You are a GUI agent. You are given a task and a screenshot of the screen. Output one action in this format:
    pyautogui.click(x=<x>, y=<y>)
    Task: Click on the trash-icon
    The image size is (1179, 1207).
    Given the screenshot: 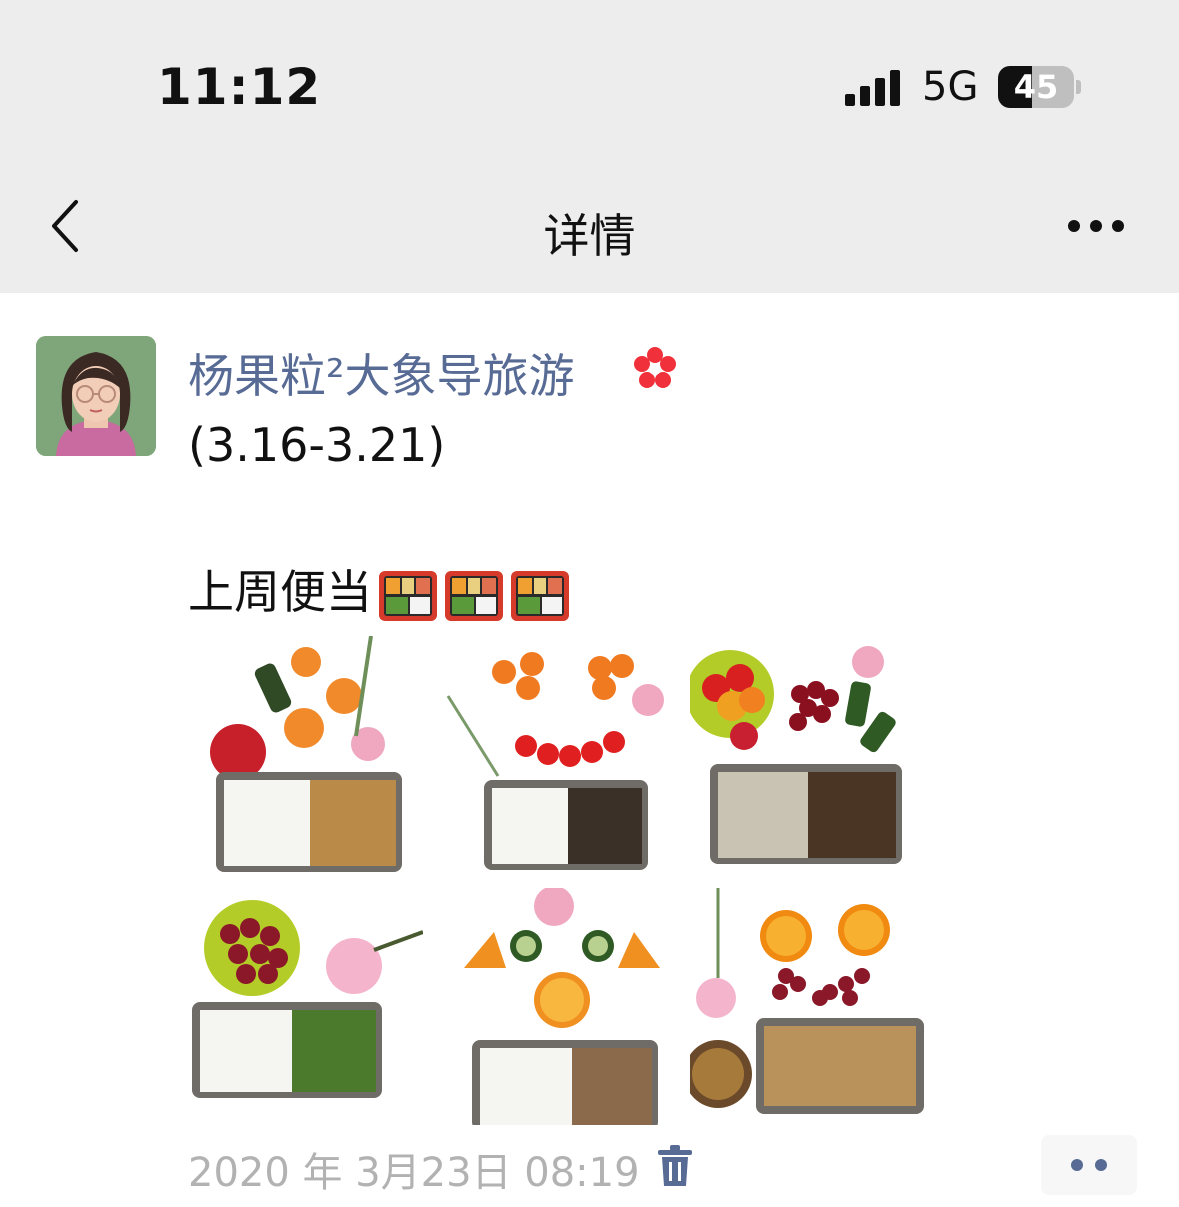 What is the action you would take?
    pyautogui.click(x=675, y=1166)
    